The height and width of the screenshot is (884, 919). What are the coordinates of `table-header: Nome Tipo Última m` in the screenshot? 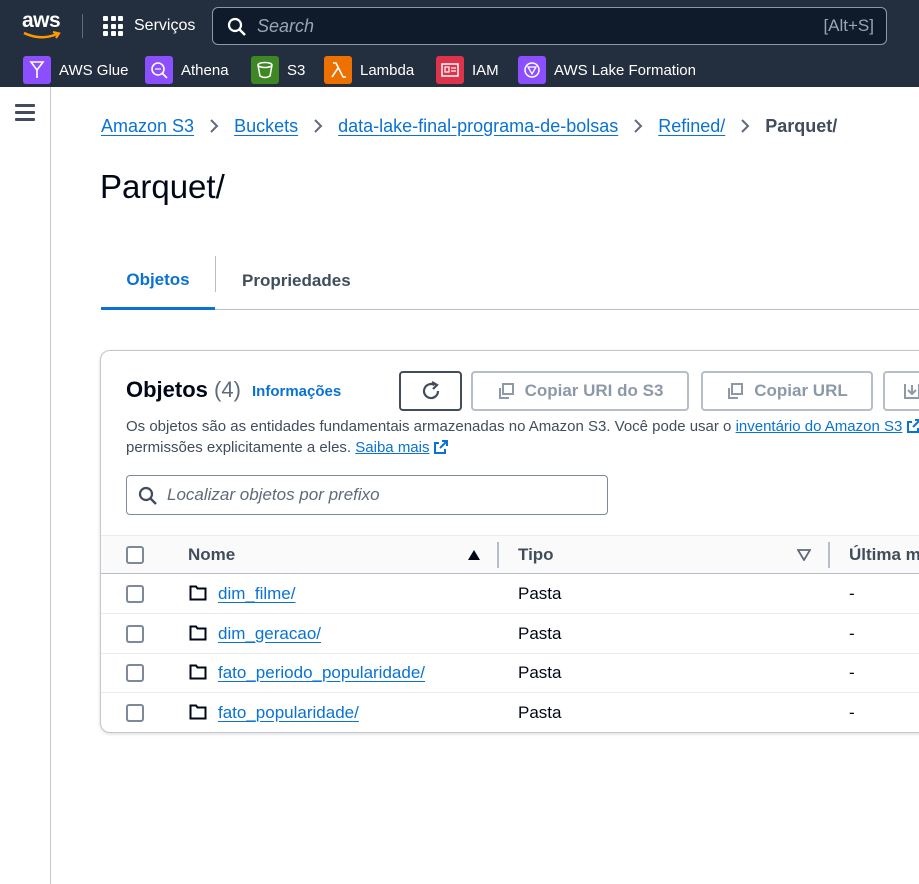 It's located at (510, 554).